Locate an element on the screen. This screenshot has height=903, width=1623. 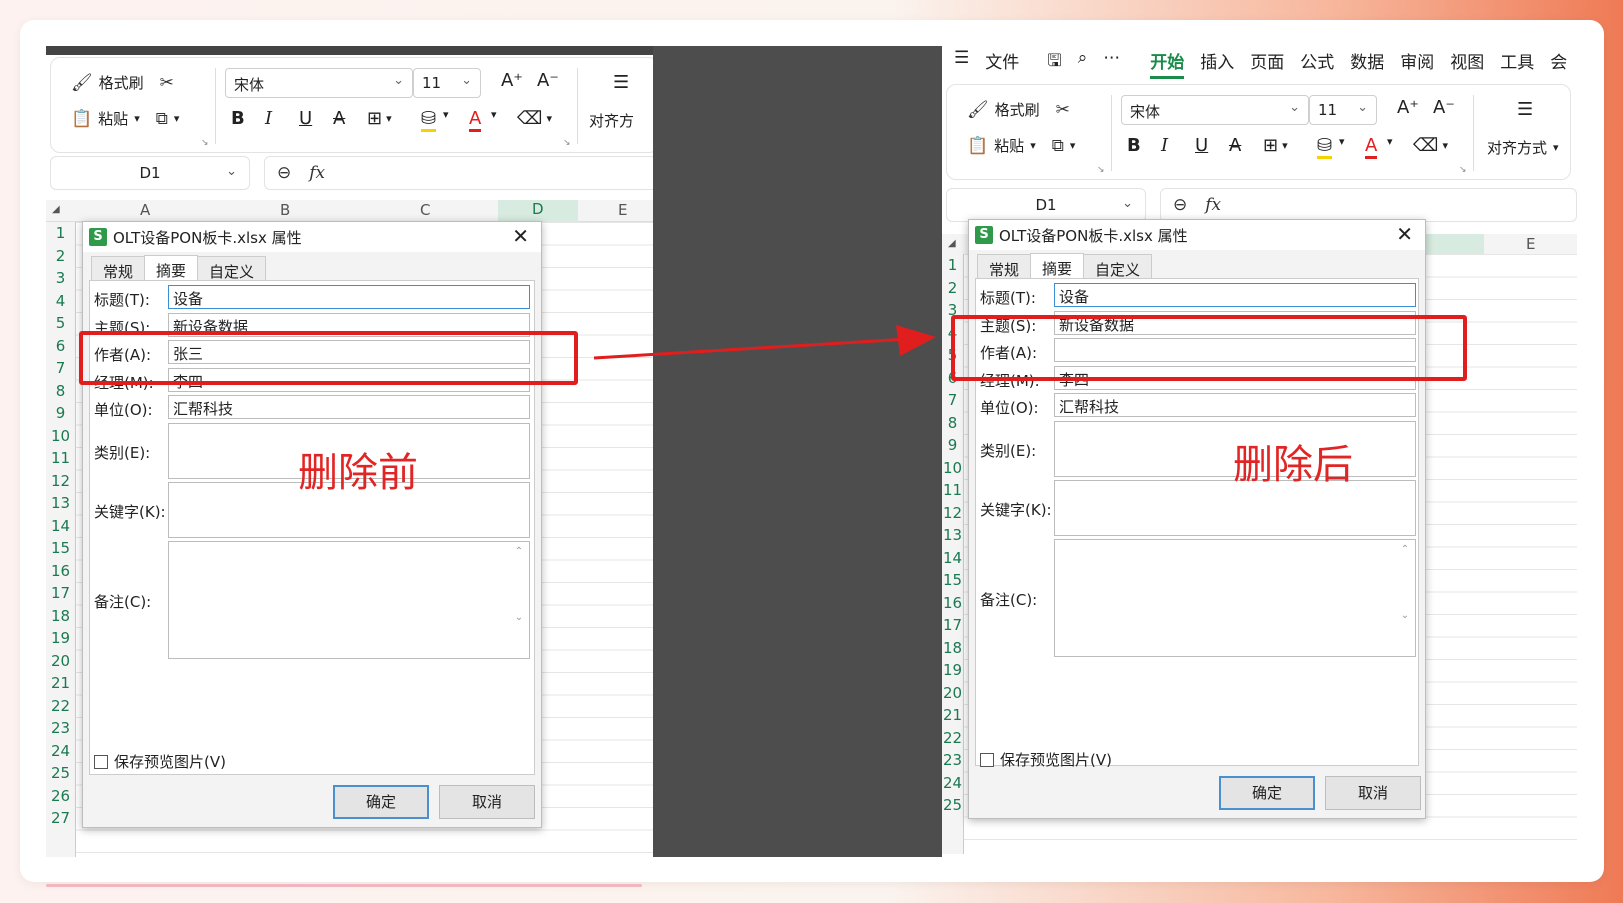
tab-page: 页面 is located at coordinates (1267, 63).